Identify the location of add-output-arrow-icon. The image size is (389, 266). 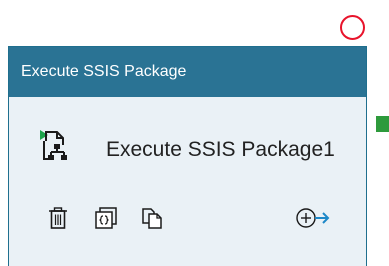
(313, 218).